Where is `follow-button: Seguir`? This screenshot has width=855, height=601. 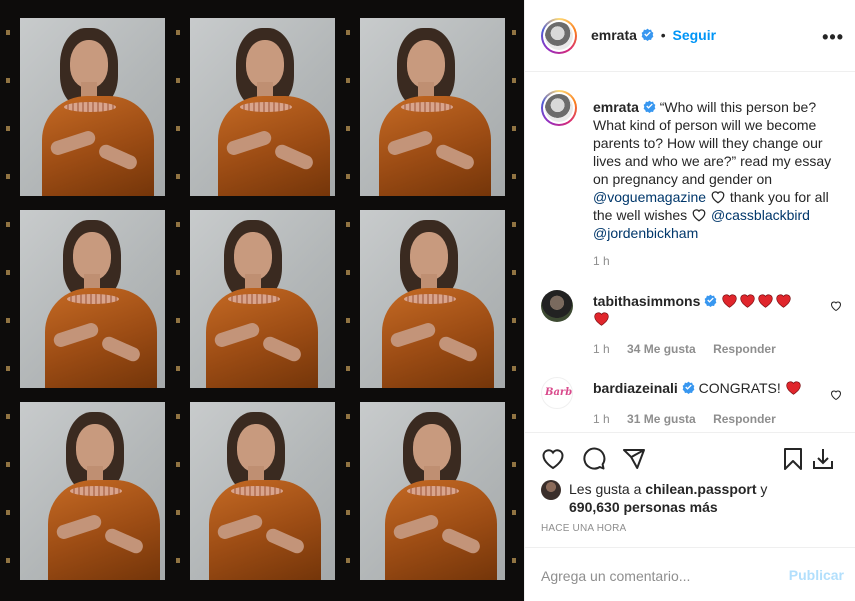
follow-button: Seguir is located at coordinates (695, 35).